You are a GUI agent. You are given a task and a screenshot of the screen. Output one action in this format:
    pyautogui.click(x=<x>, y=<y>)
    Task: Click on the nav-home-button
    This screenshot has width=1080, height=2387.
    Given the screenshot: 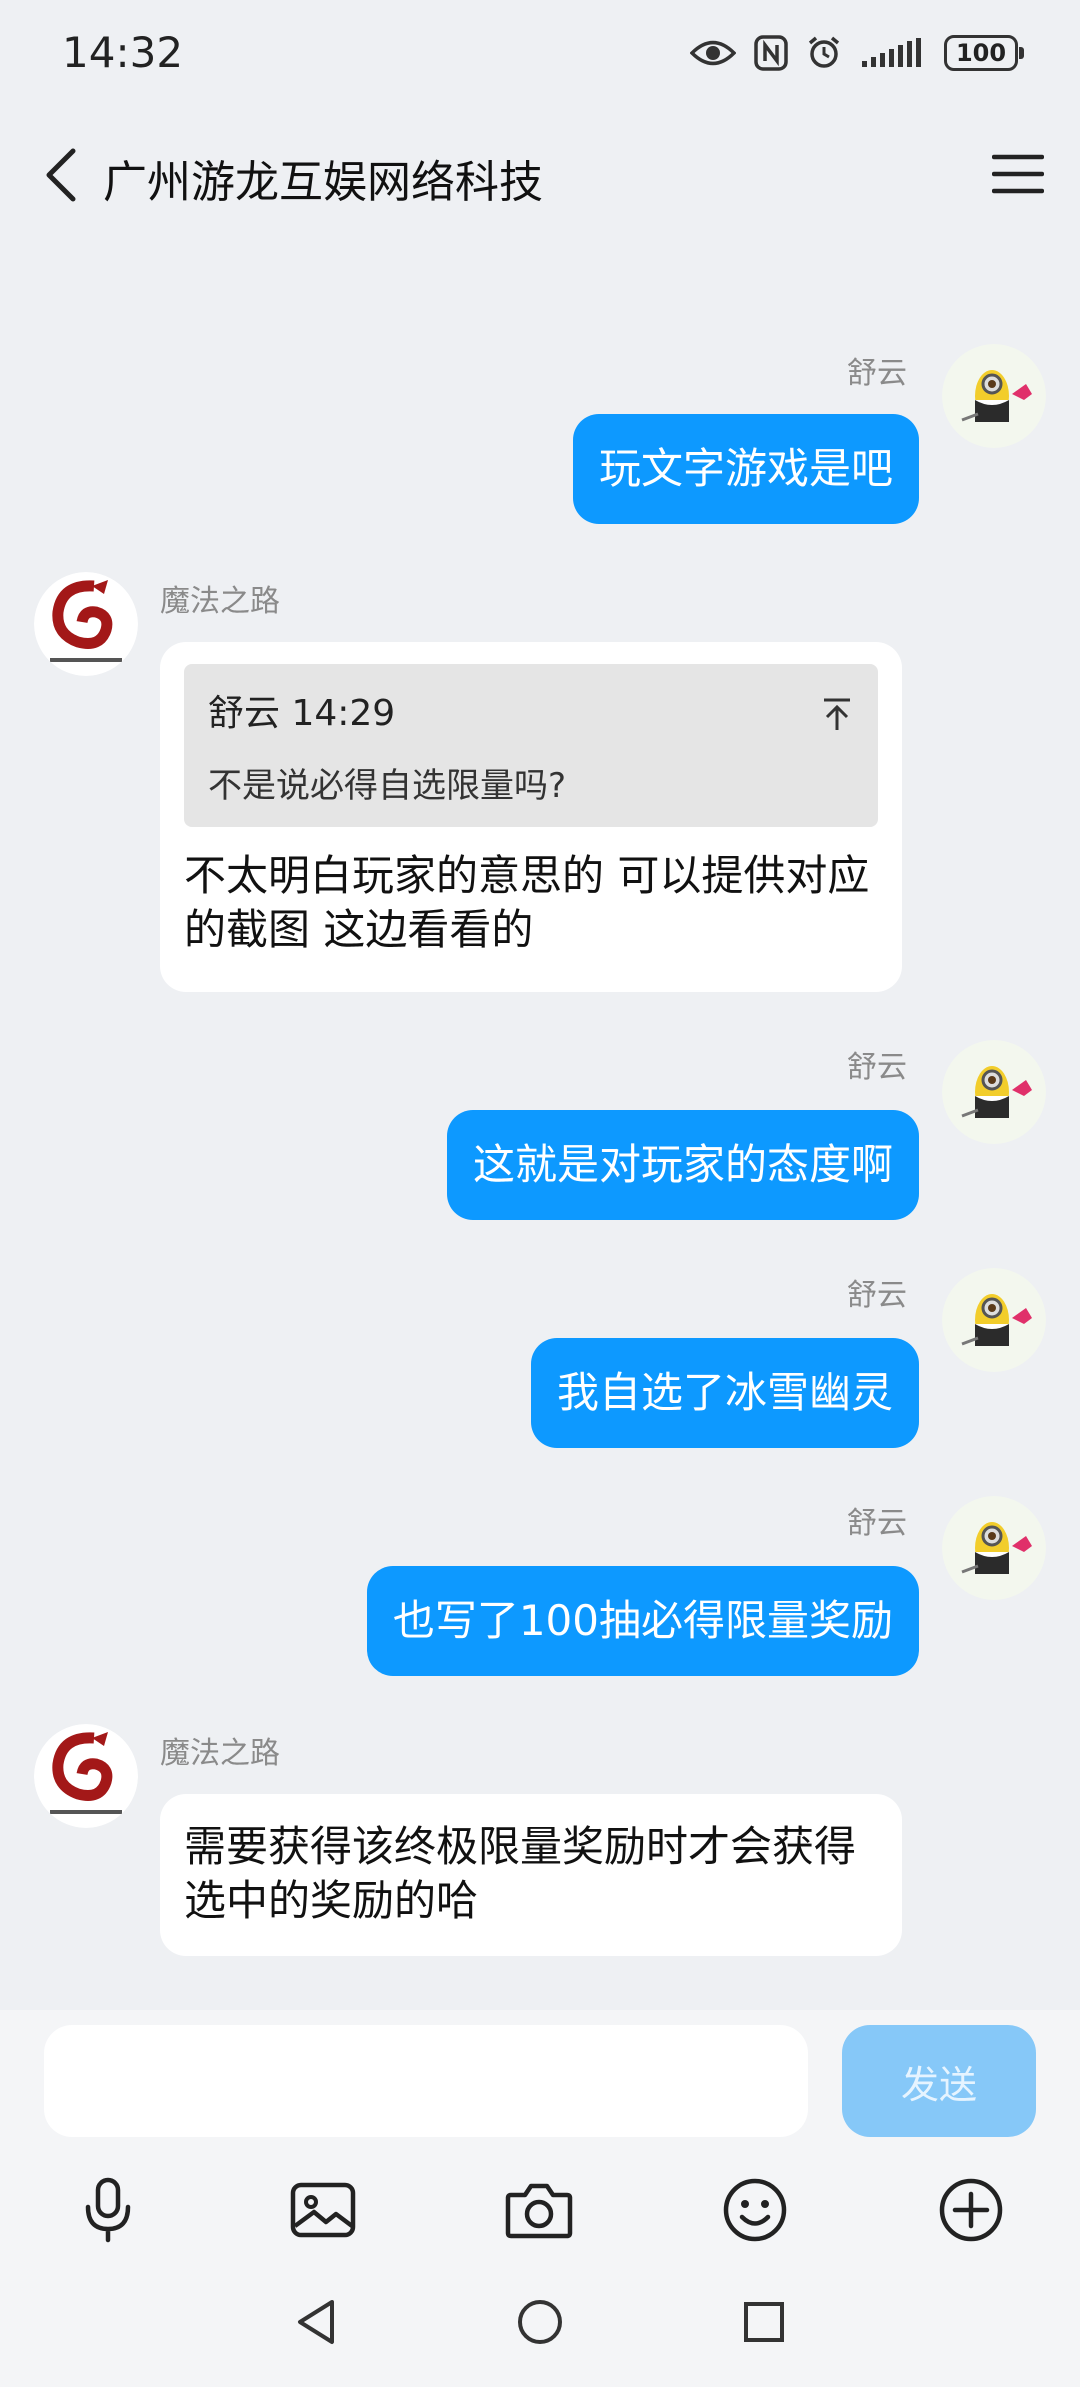 What is the action you would take?
    pyautogui.click(x=540, y=2322)
    